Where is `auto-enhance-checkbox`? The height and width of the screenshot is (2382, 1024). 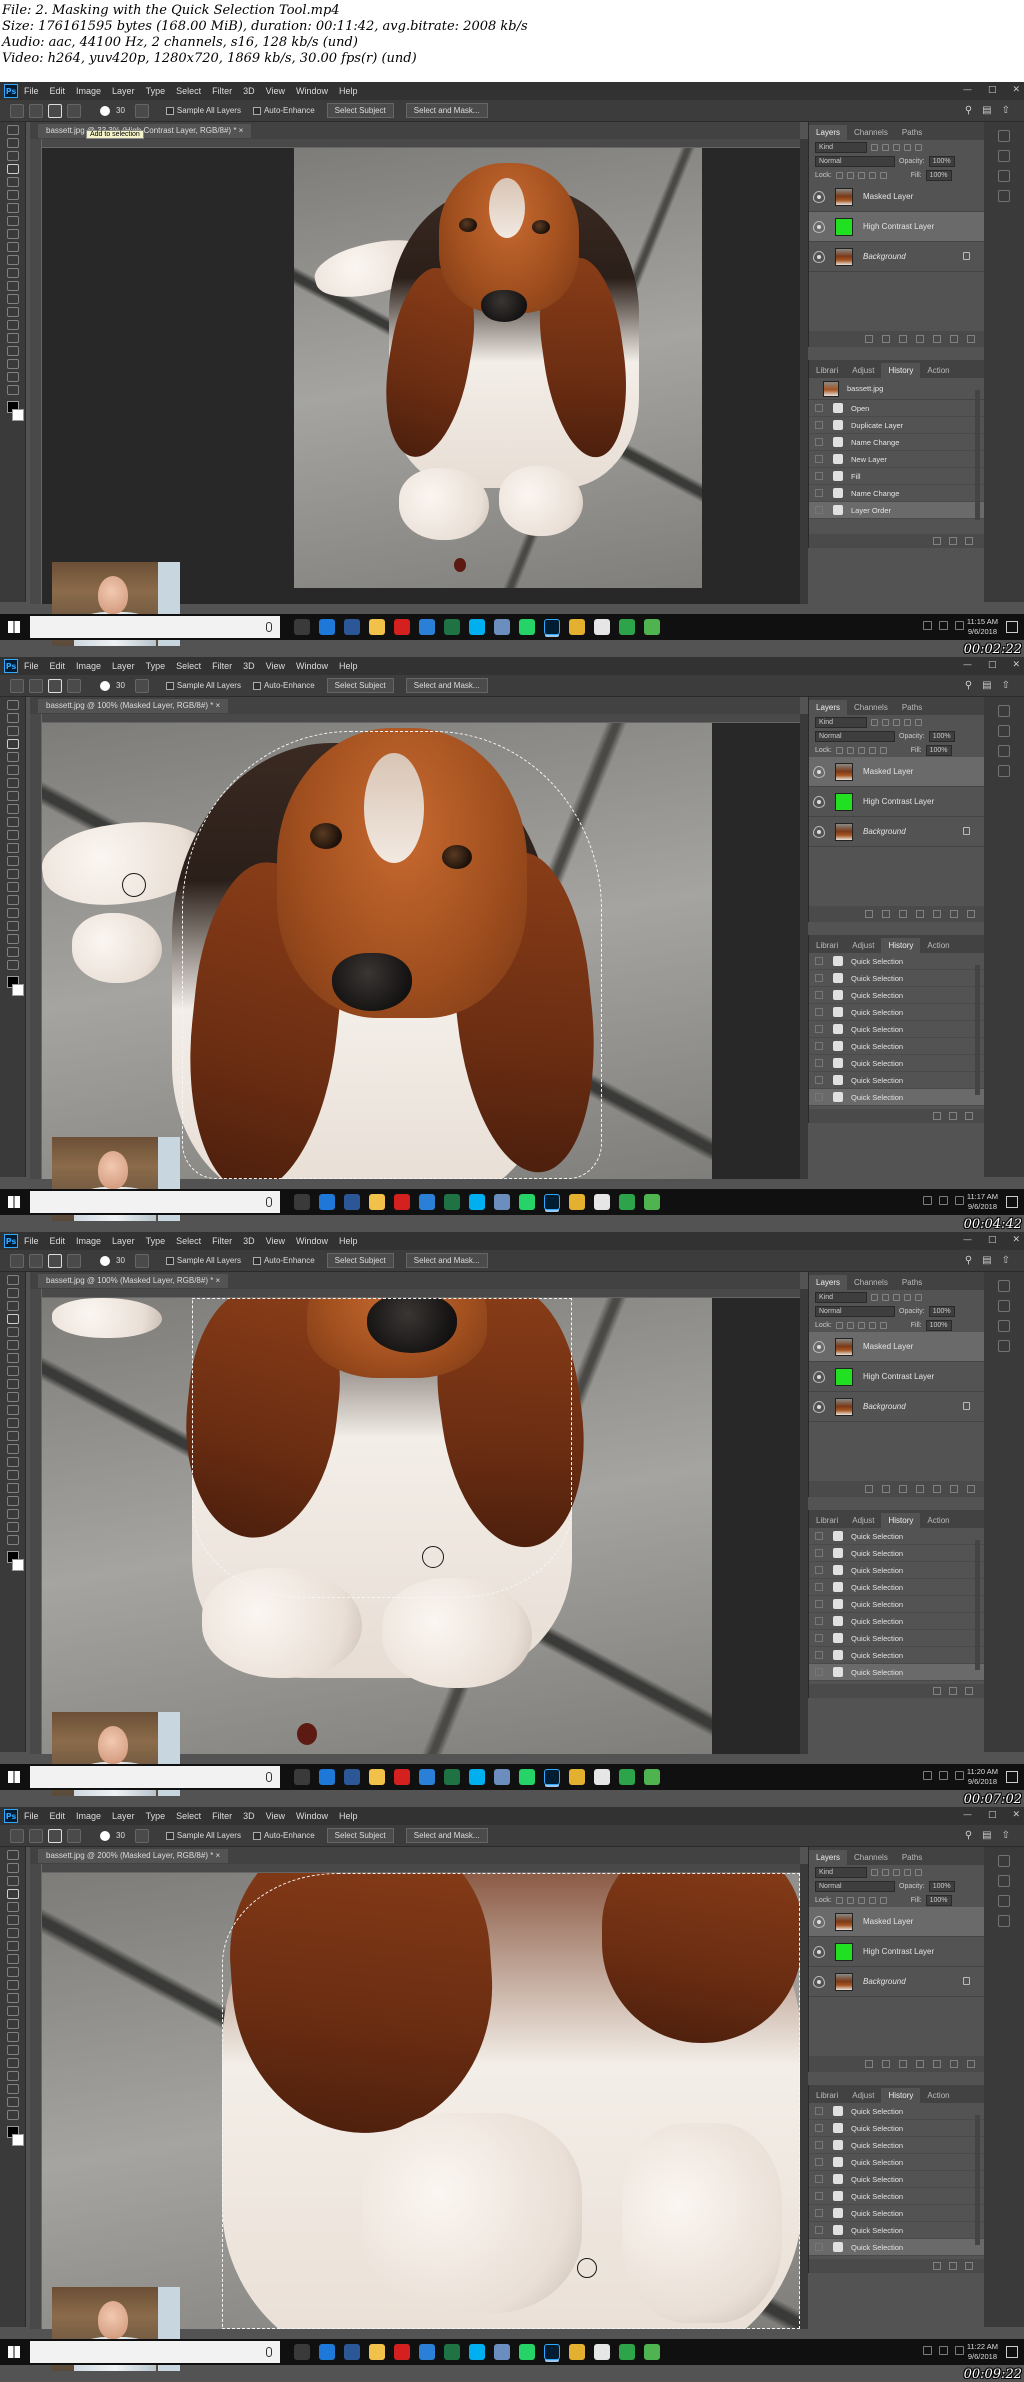 auto-enhance-checkbox is located at coordinates (256, 1260).